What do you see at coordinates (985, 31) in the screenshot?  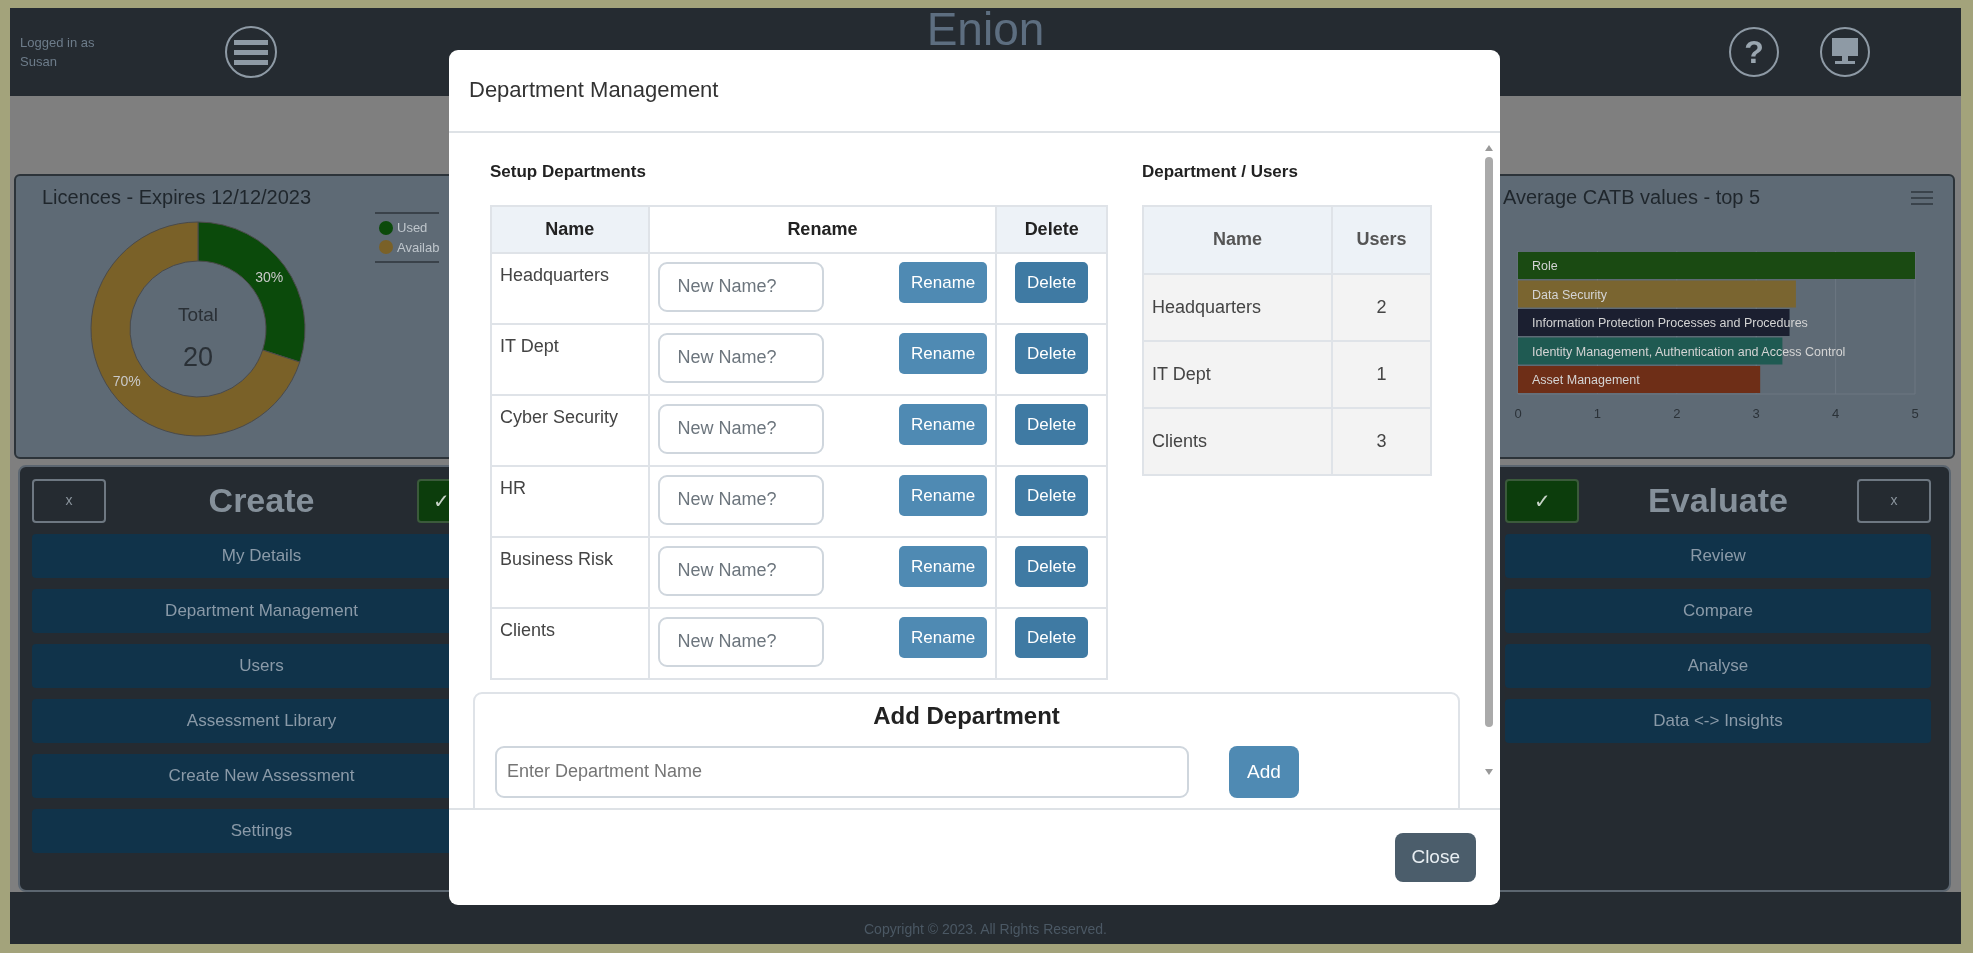 I see `app-title: Enion` at bounding box center [985, 31].